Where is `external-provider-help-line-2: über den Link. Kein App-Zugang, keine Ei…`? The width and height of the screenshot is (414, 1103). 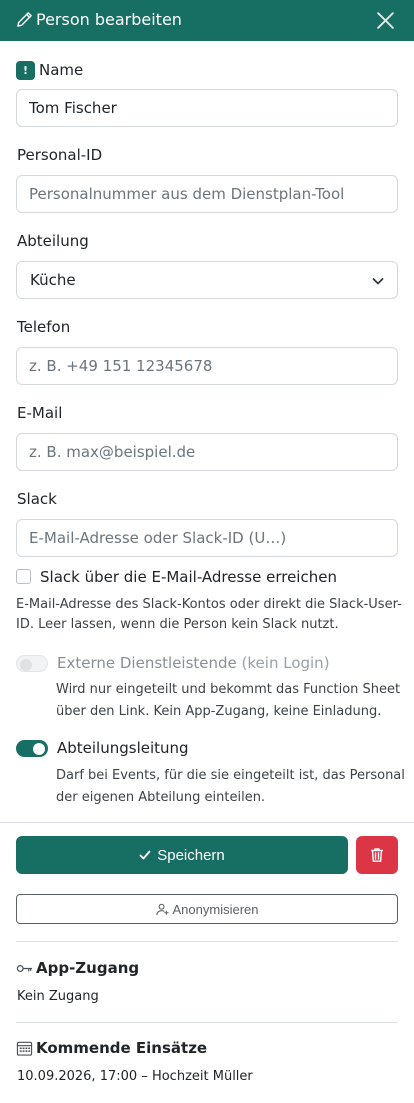 external-provider-help-line-2: über den Link. Kein App-Zugang, keine Ei… is located at coordinates (219, 711).